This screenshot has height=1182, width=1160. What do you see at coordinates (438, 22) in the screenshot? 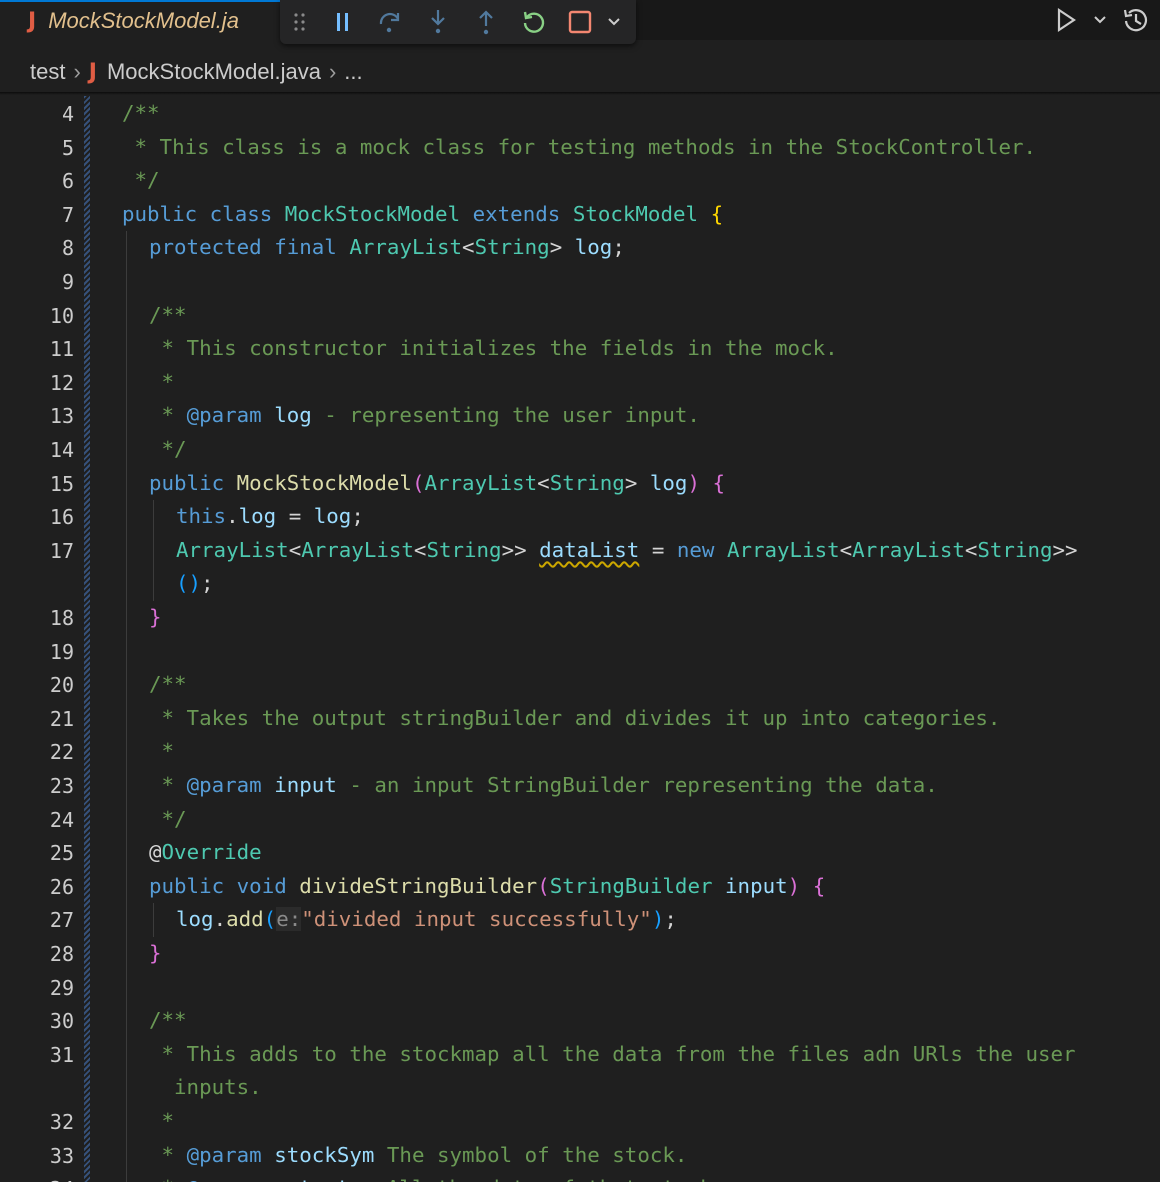
I see `step-into-icon` at bounding box center [438, 22].